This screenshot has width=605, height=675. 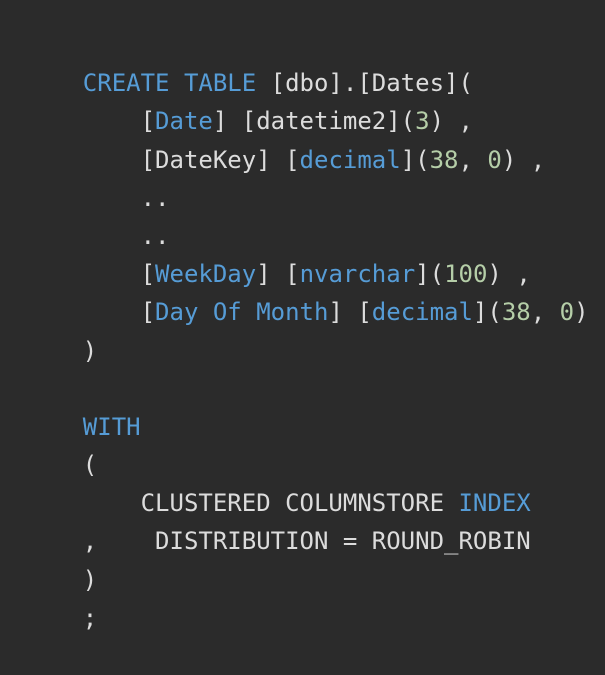 I want to click on token: WITH, so click(x=111, y=426).